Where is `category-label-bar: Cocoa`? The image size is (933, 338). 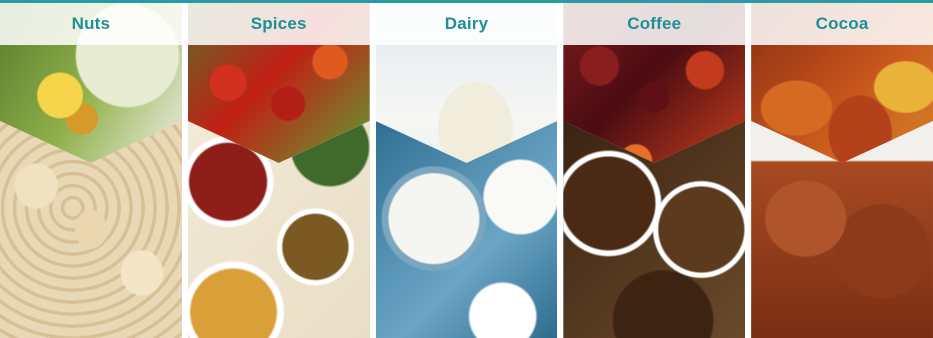
category-label-bar: Cocoa is located at coordinates (842, 24).